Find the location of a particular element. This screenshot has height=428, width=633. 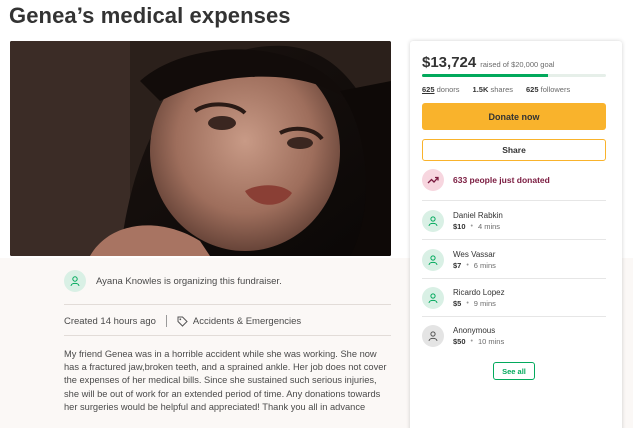

donor-info: Wes Vassar $7 • 6 mins is located at coordinates (474, 260).